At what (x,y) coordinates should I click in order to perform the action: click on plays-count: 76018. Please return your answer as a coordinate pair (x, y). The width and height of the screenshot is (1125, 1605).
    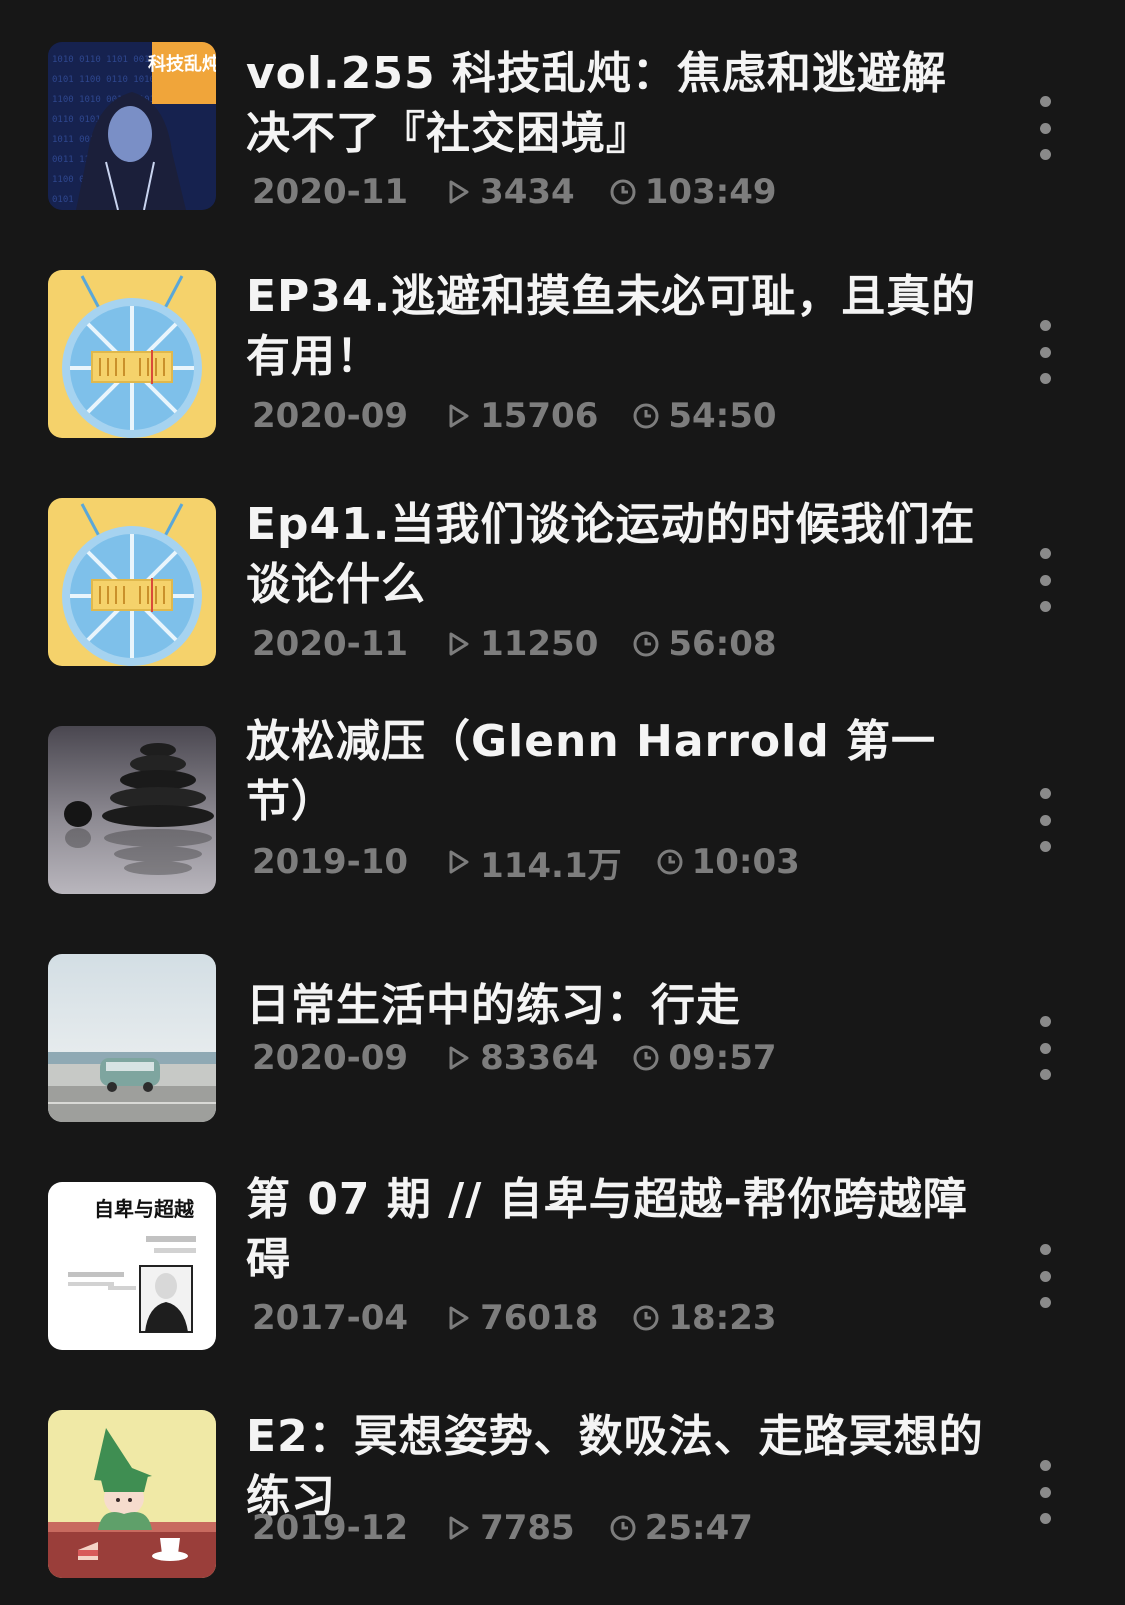
    Looking at the image, I should click on (539, 1318).